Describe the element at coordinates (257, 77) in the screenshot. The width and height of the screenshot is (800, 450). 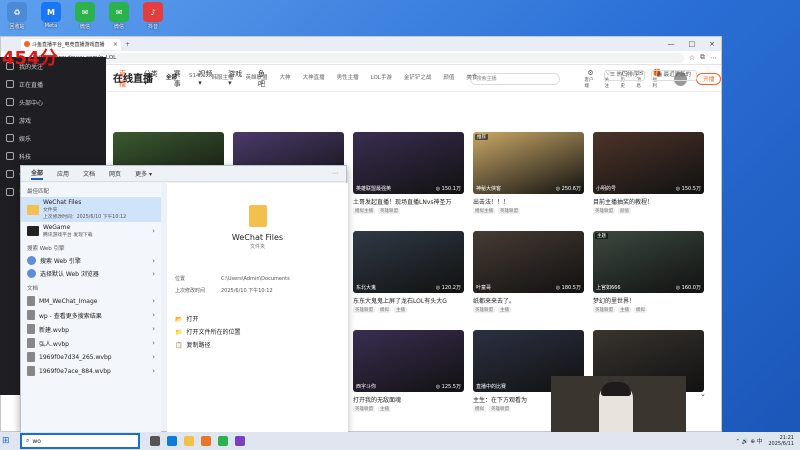
I see `category-tab: 英雄联盟` at that location.